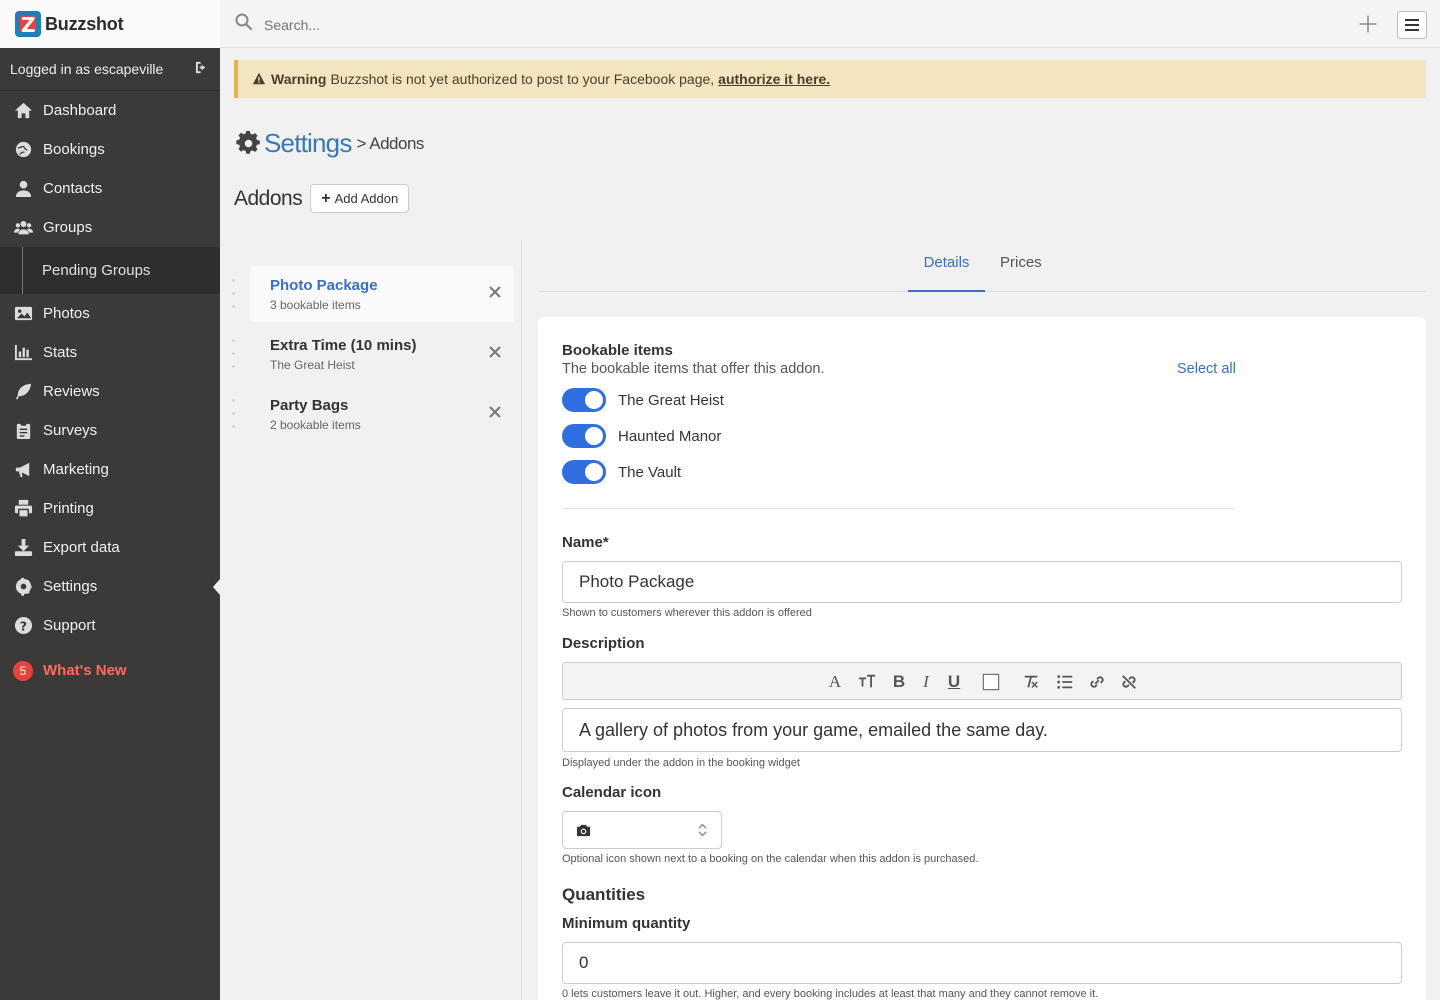 The height and width of the screenshot is (1000, 1440). What do you see at coordinates (1206, 369) in the screenshot?
I see `select-all-link: Select all` at bounding box center [1206, 369].